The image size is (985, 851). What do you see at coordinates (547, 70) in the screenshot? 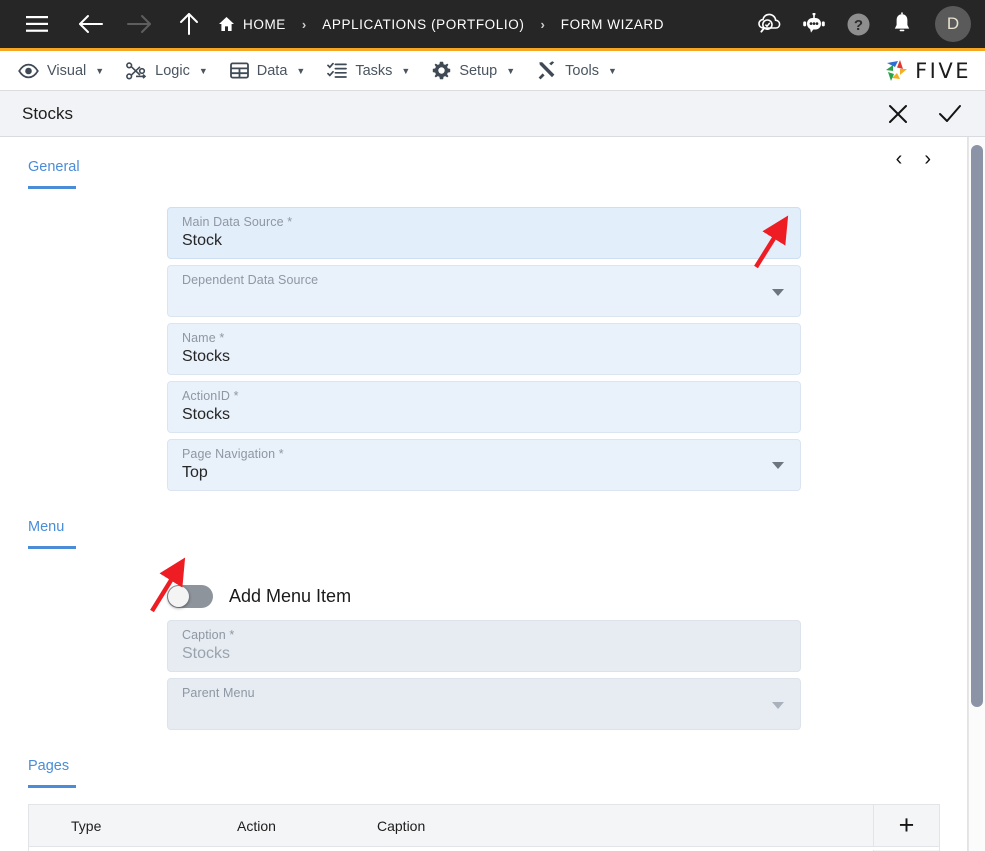
I see `tools-icon` at bounding box center [547, 70].